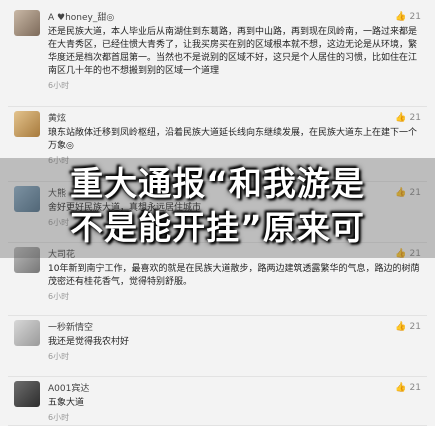  Describe the element at coordinates (217, 346) in the screenshot. I see `comment-item: 一秒新情空 👍 21 我还是觉得我农村好 6小时` at that location.